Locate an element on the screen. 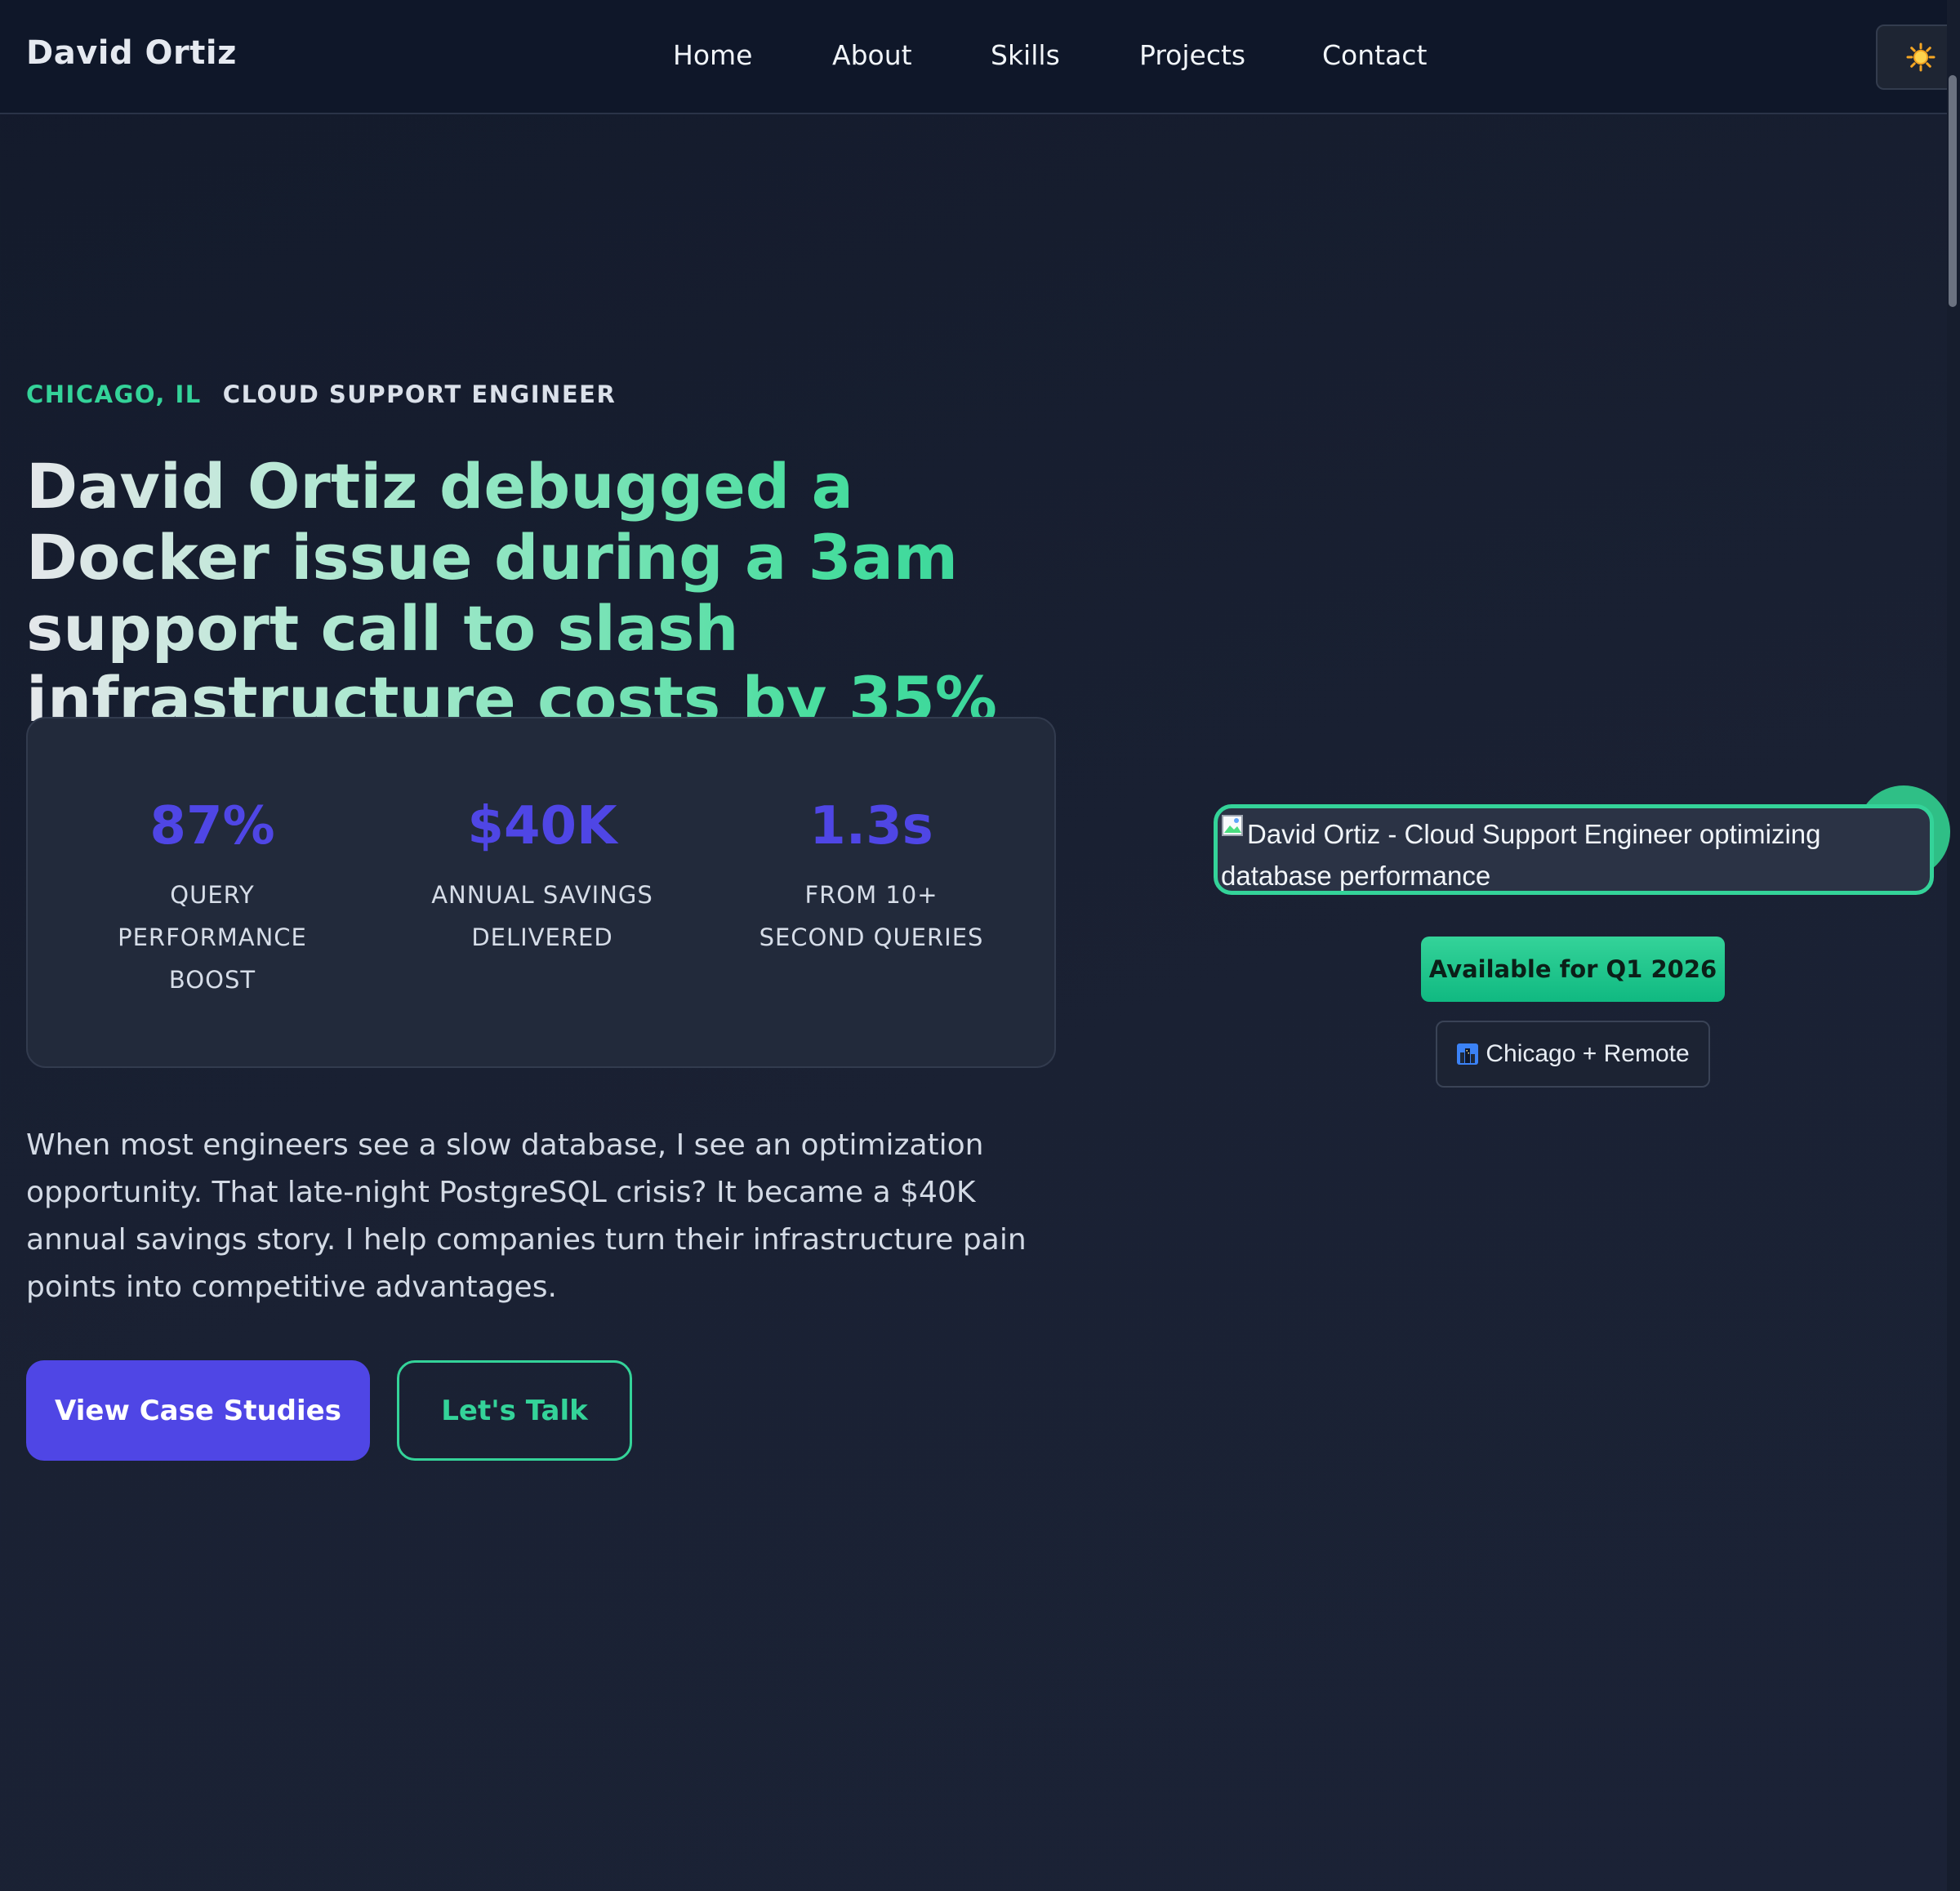  scrollbar-thumb is located at coordinates (1953, 191).